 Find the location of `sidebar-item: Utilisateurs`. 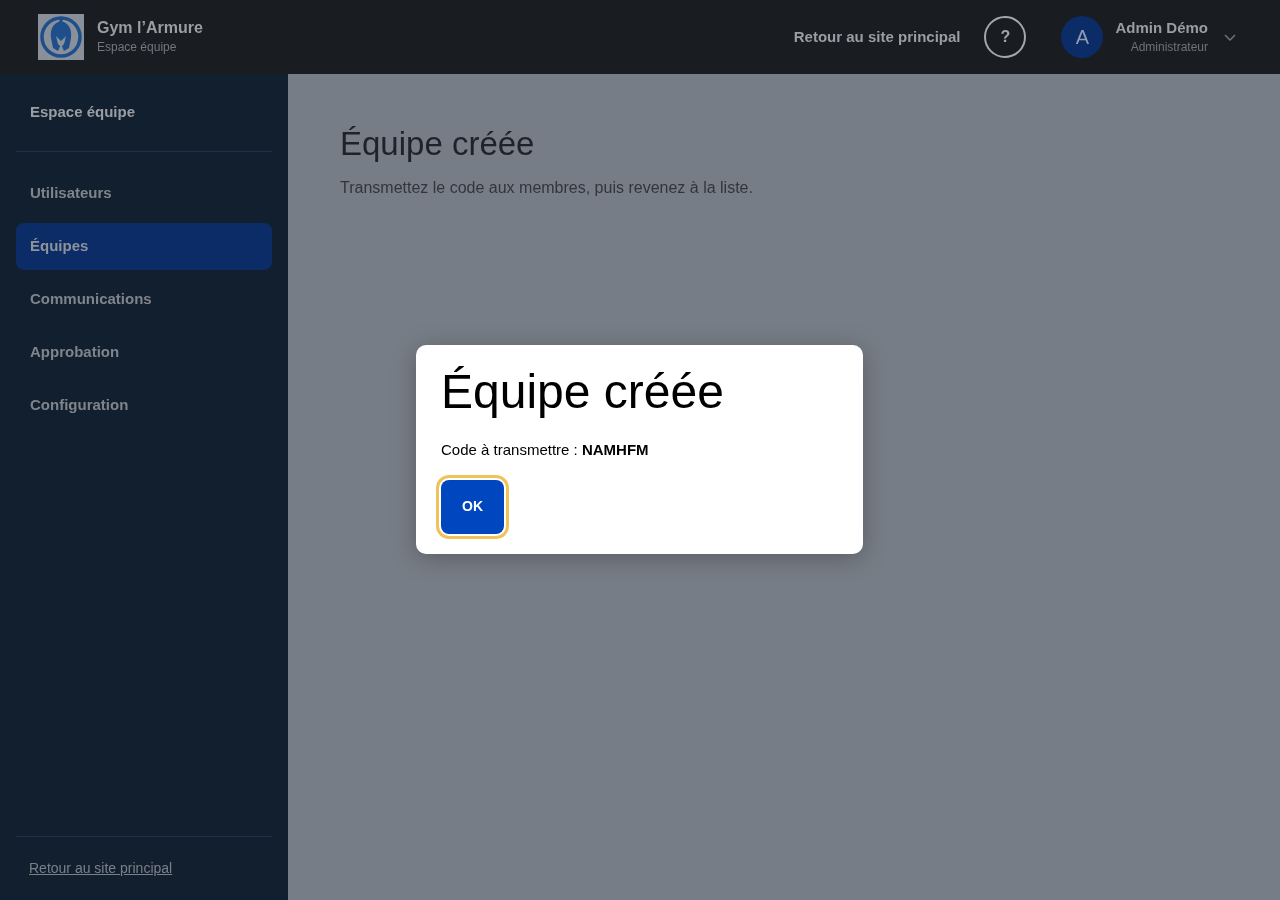

sidebar-item: Utilisateurs is located at coordinates (144, 193).